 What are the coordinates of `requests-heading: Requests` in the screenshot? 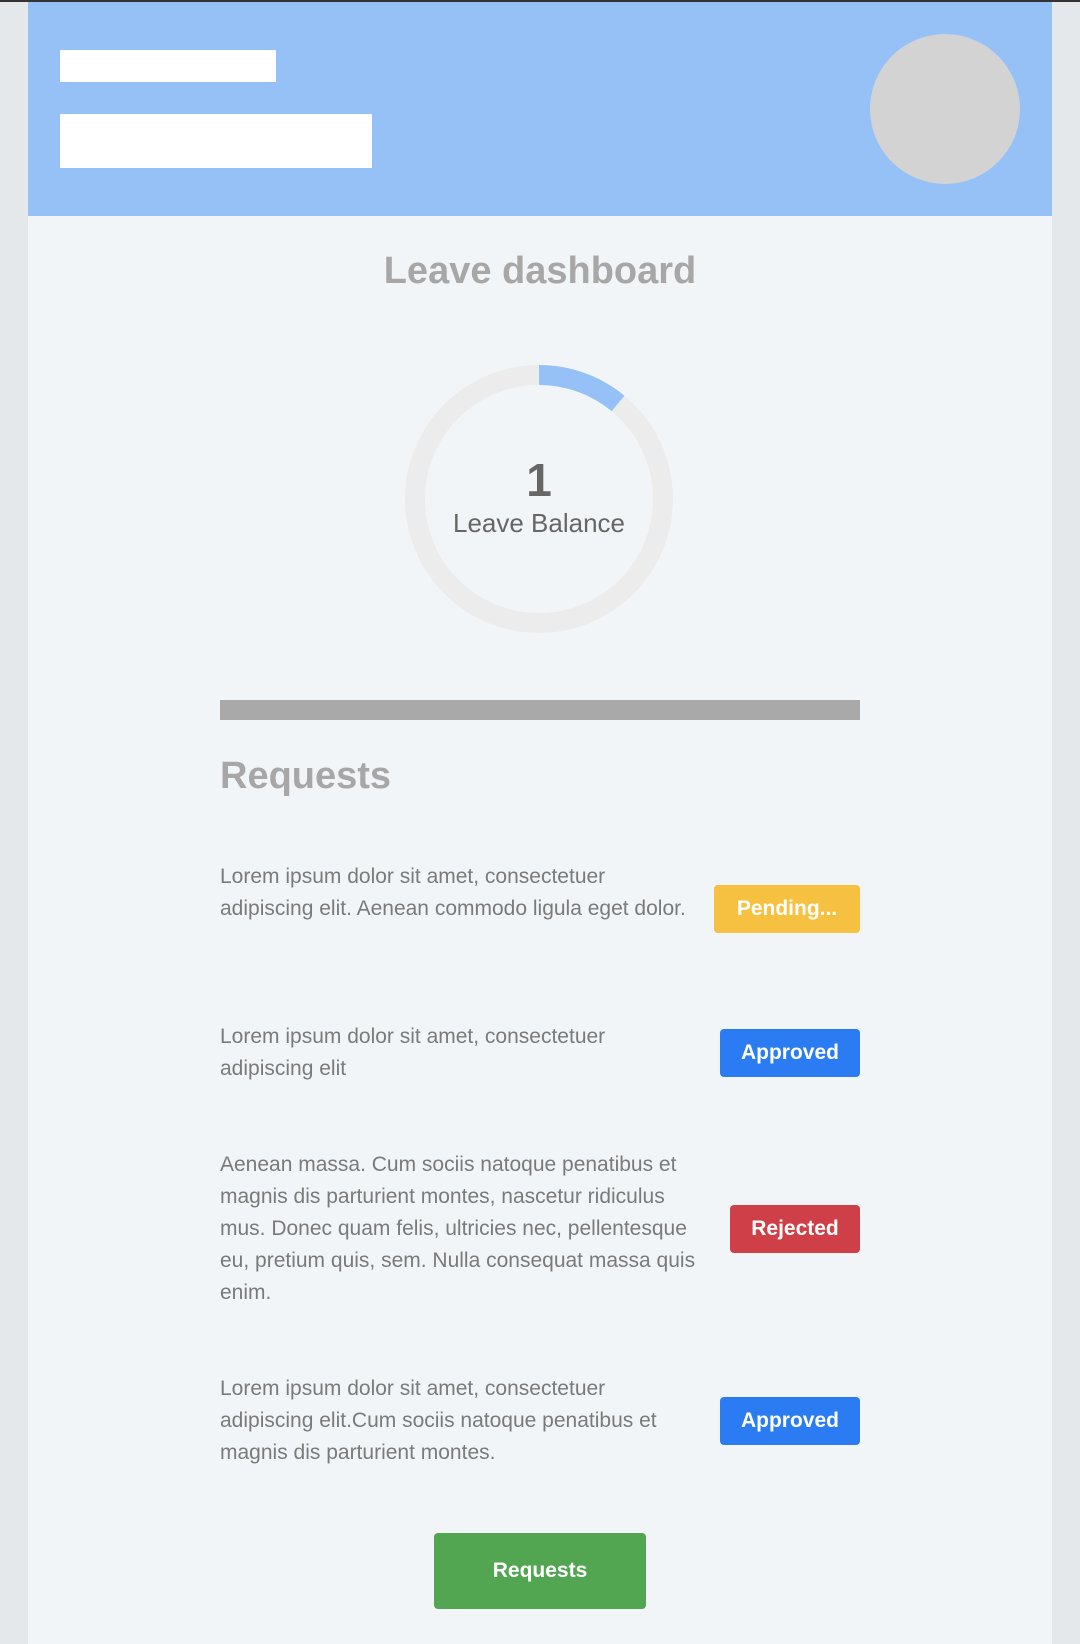 It's located at (306, 776).